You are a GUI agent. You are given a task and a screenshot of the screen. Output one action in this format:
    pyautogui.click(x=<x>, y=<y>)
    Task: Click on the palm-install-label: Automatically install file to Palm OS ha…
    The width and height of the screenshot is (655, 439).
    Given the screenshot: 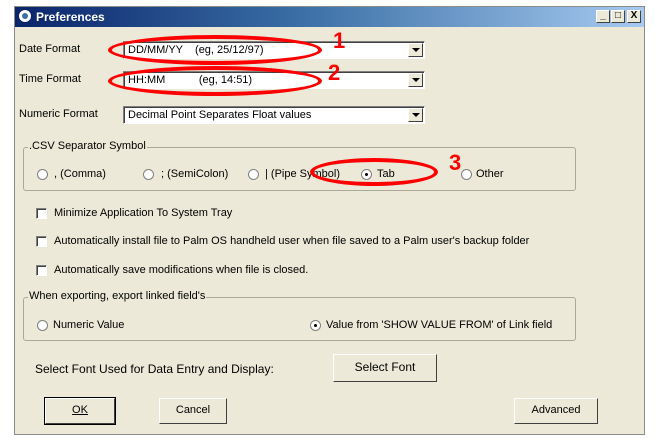 What is the action you would take?
    pyautogui.click(x=292, y=241)
    